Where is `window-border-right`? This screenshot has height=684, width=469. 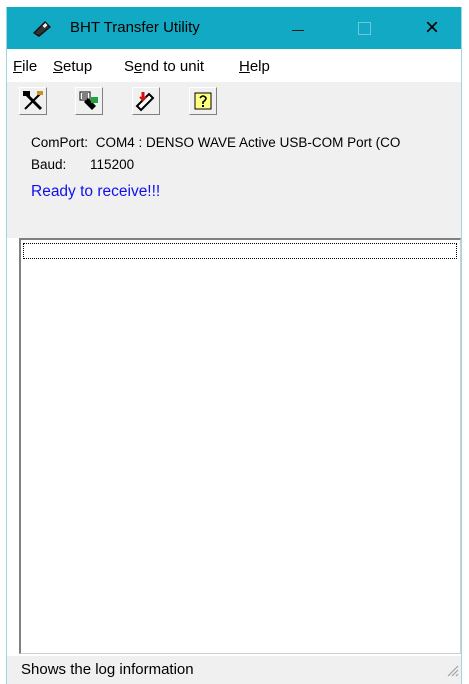
window-border-right is located at coordinates (461, 345).